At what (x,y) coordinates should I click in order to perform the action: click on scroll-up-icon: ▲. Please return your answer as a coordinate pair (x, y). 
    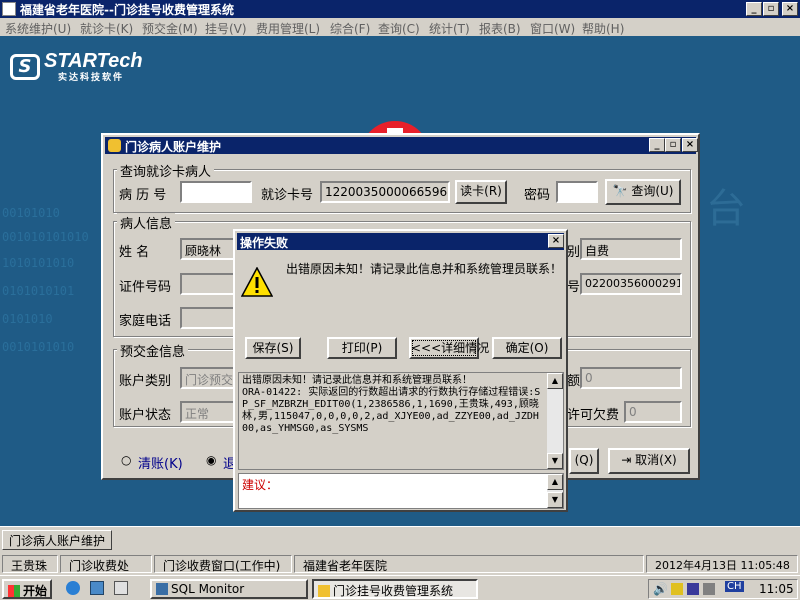
    Looking at the image, I should click on (555, 381).